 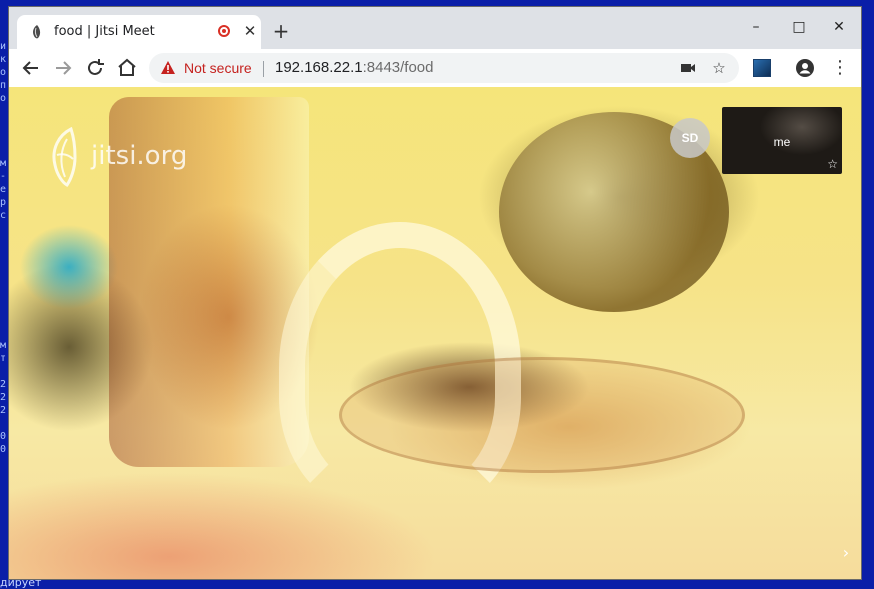 I want to click on back-arrow-icon, so click(x=31, y=68).